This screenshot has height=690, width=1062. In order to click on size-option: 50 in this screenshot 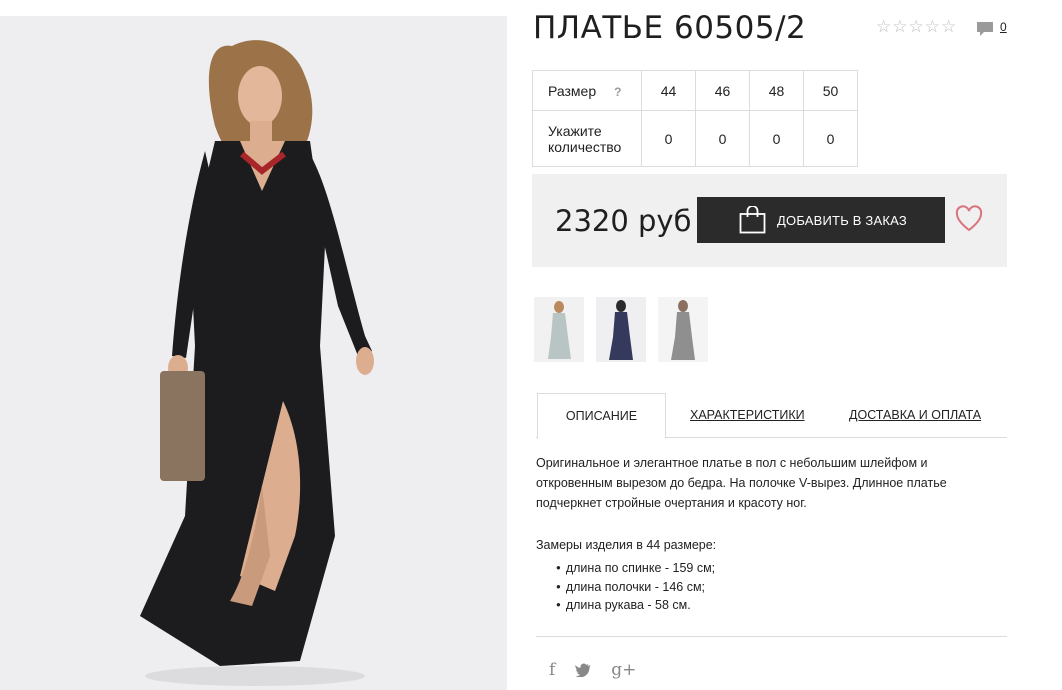, I will do `click(830, 90)`.